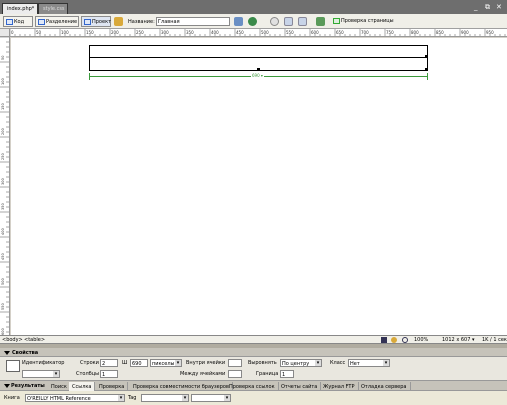  Describe the element at coordinates (132, 398) in the screenshot. I see `tag-label: Tag` at that location.